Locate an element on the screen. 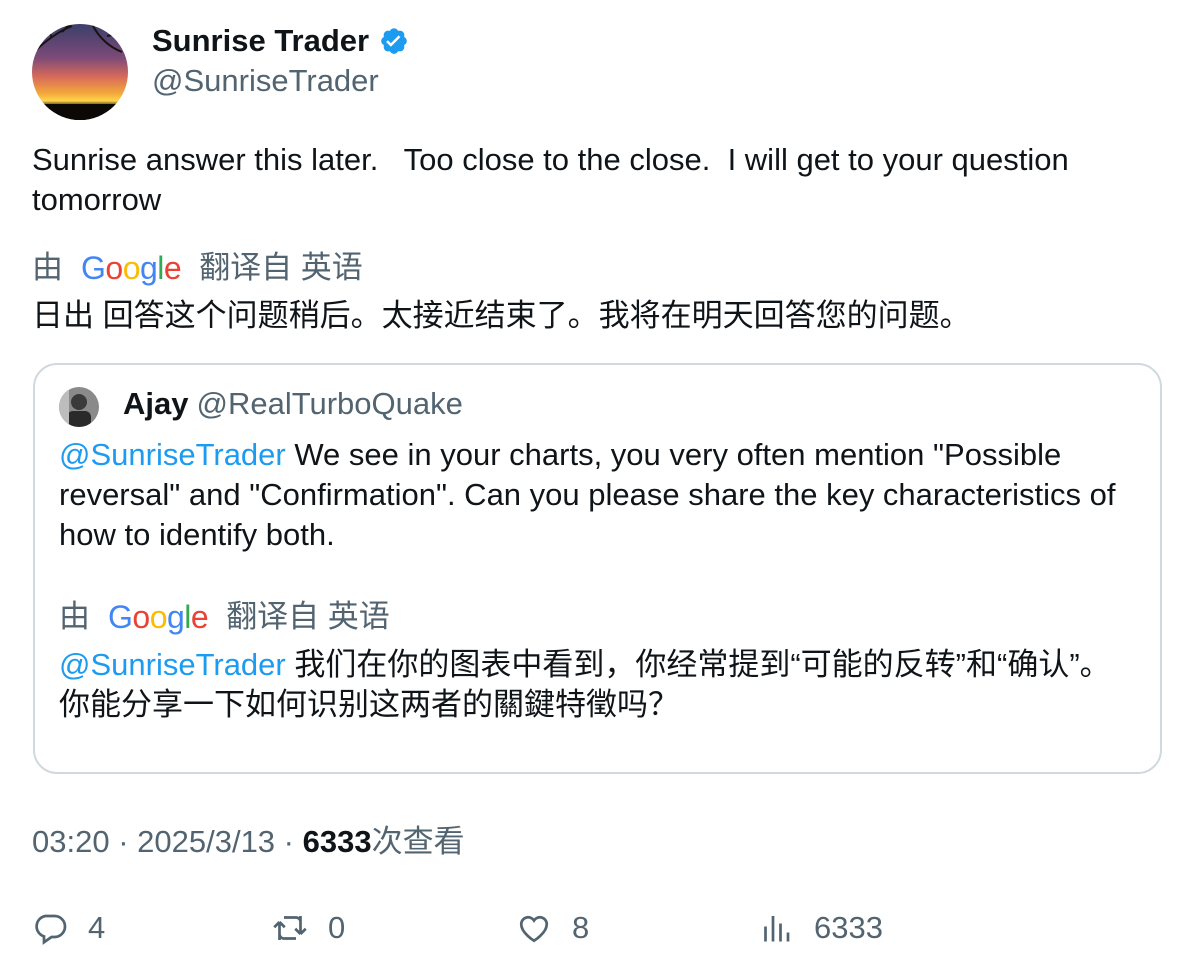 The height and width of the screenshot is (976, 1196). quoted-mention-link: @SunriseTrader is located at coordinates (172, 454).